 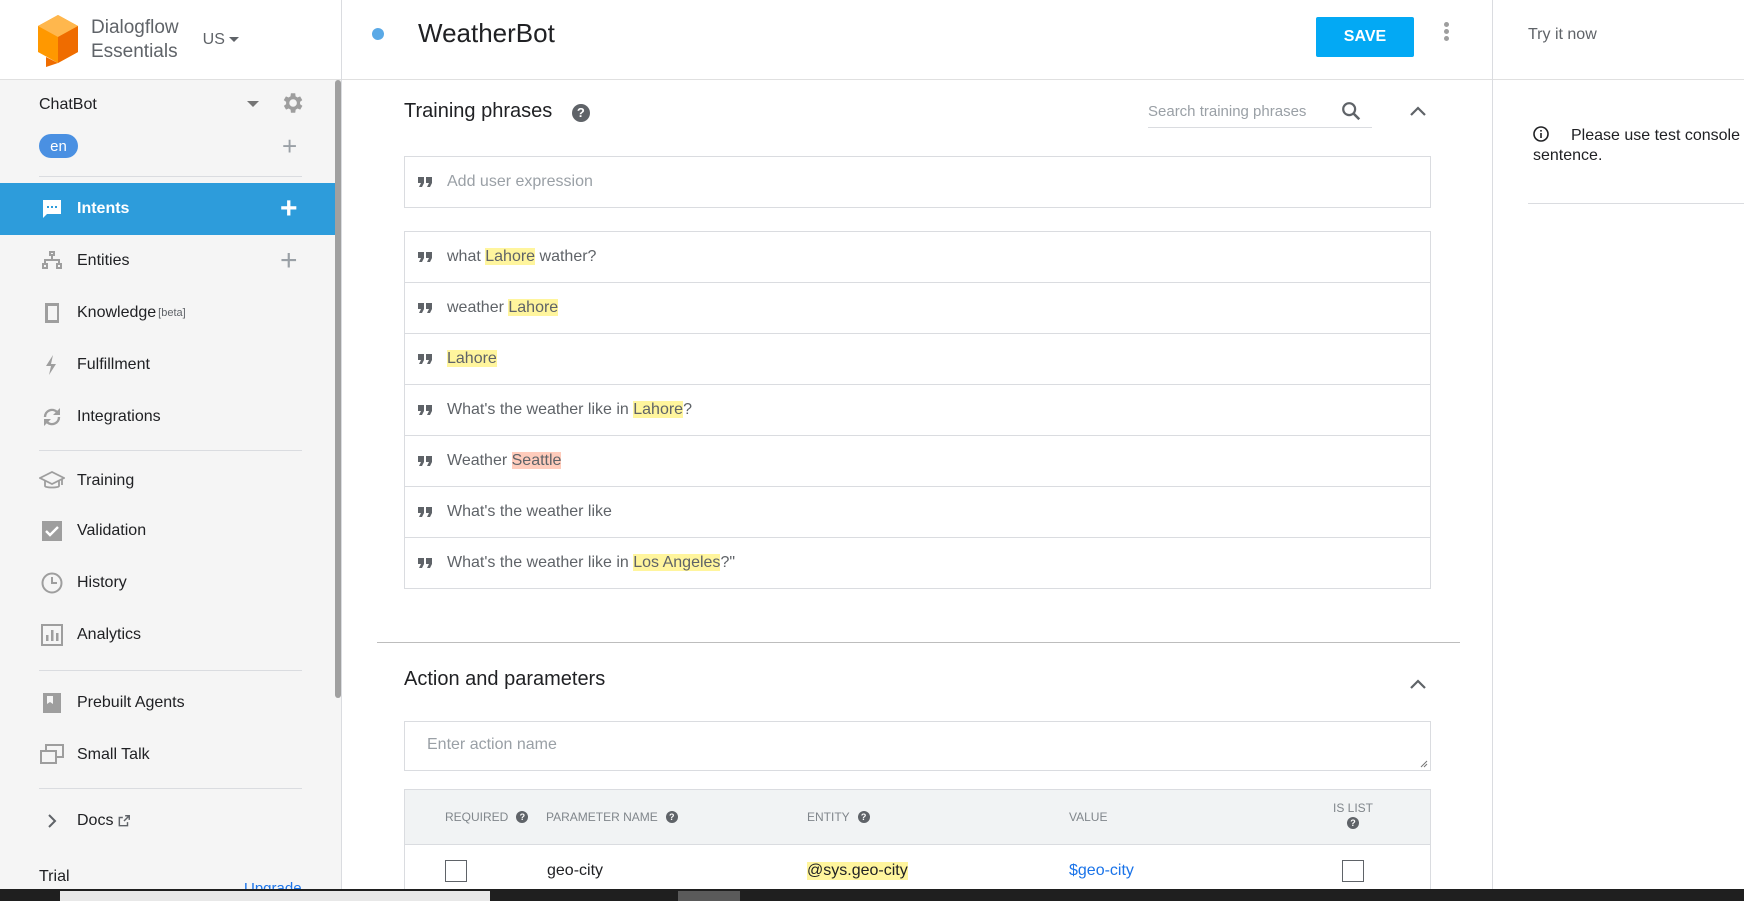 I want to click on more-options-icon, so click(x=1447, y=34).